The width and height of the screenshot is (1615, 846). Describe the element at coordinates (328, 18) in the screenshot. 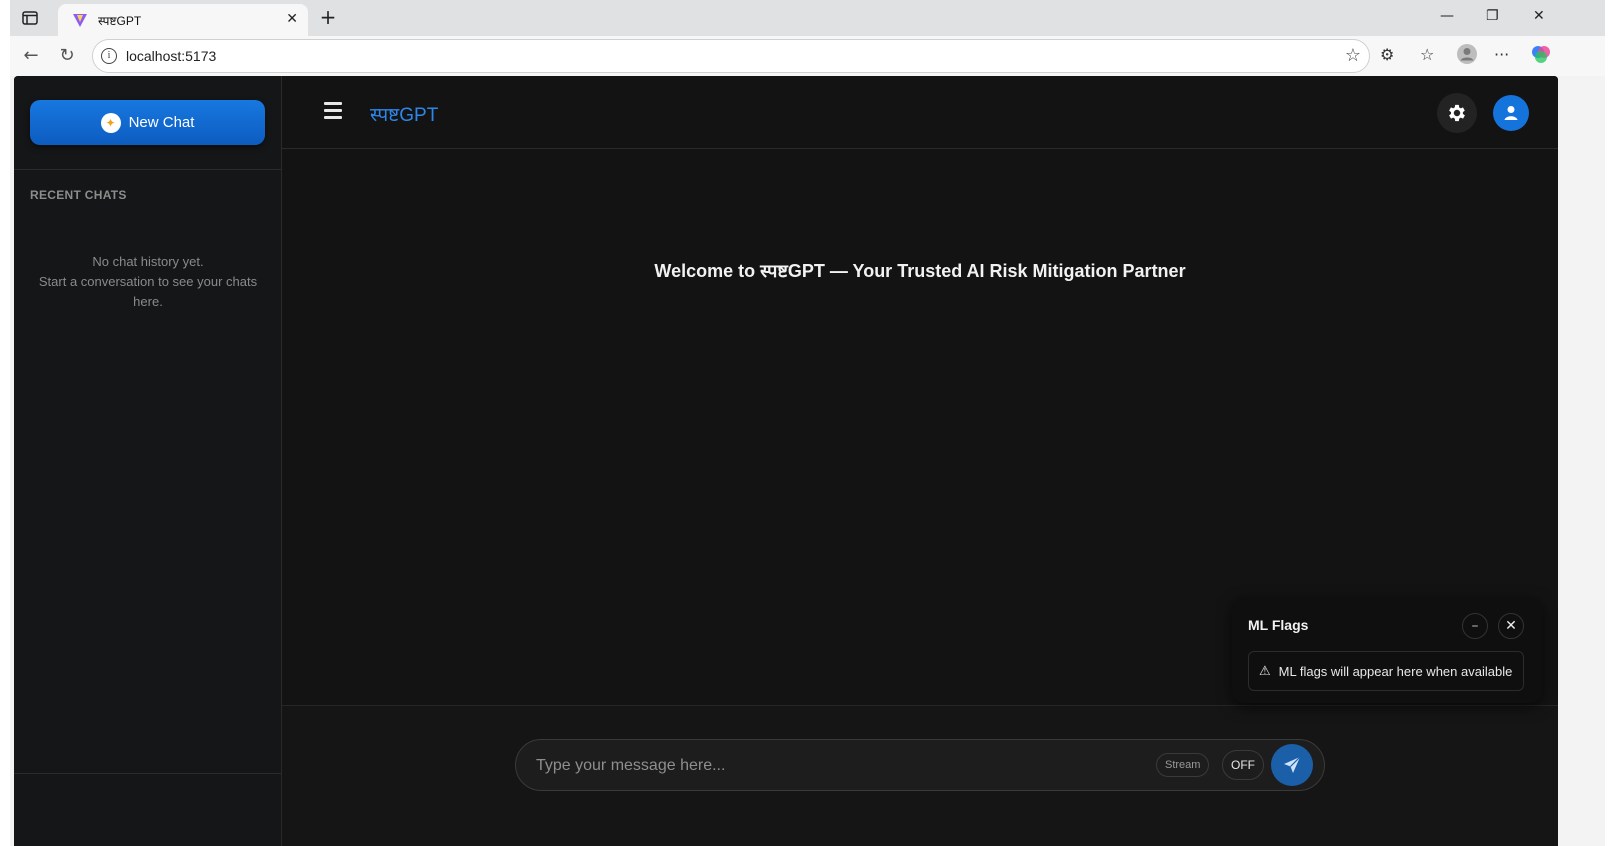

I see `new-tab-button: +` at that location.